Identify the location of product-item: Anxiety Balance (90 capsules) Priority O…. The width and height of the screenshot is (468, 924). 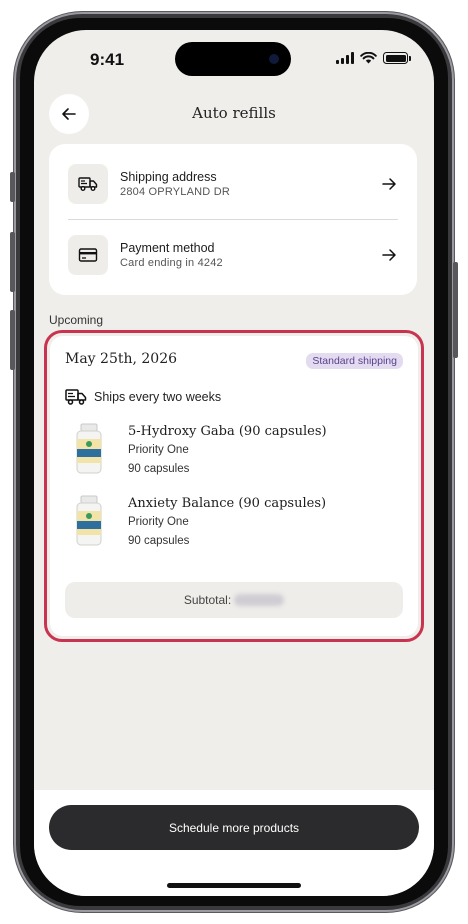
(234, 524).